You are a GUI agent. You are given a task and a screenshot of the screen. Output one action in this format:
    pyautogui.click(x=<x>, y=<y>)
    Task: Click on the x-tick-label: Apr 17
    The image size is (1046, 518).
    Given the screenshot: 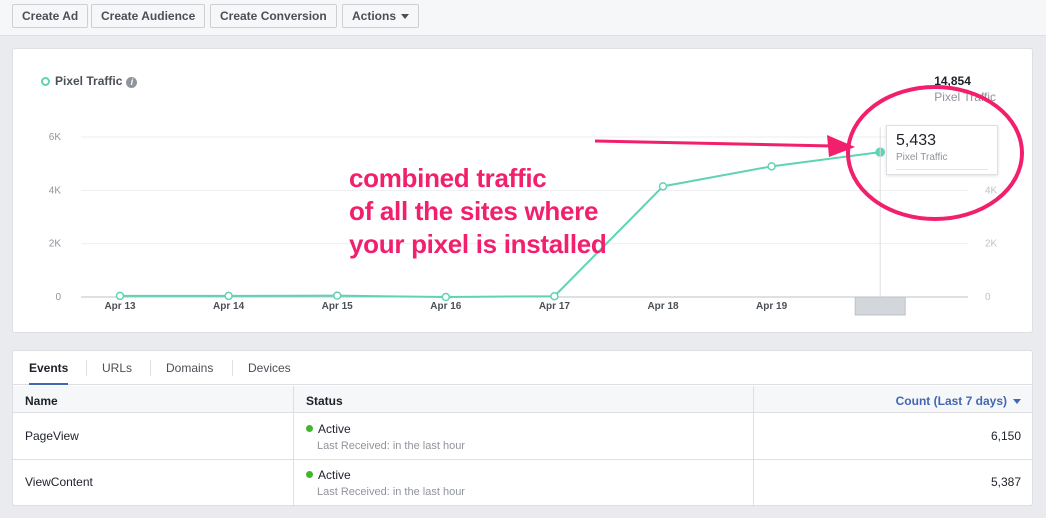 What is the action you would take?
    pyautogui.click(x=555, y=306)
    